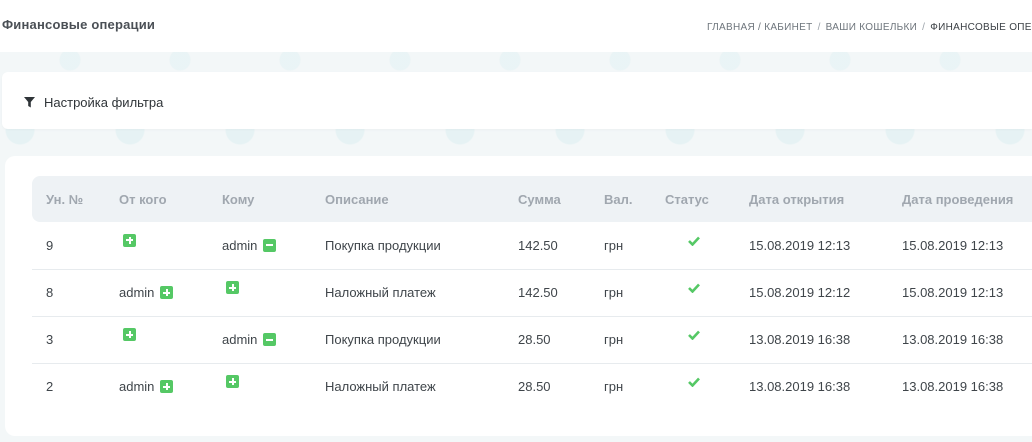  I want to click on column-header-status: Статус, so click(707, 199).